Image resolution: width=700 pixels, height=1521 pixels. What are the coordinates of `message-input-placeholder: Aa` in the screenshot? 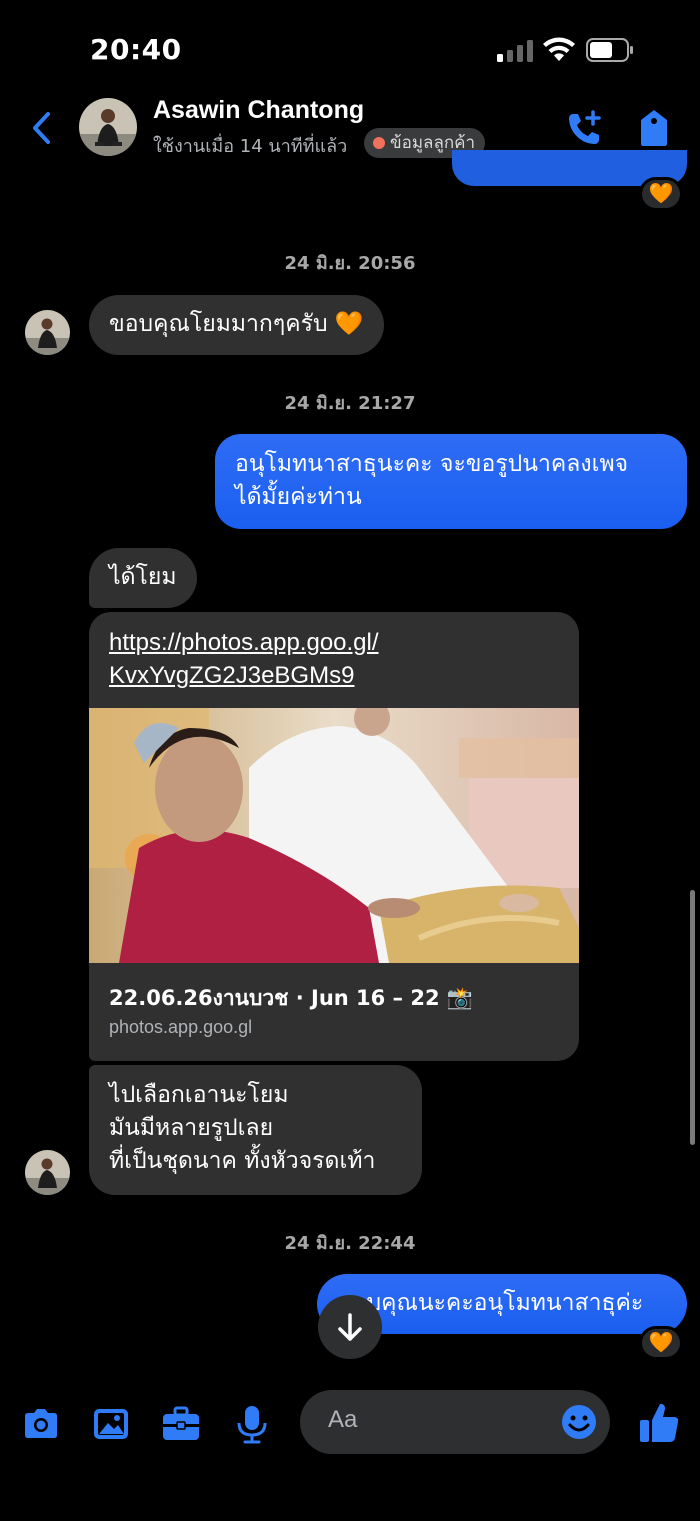 It's located at (343, 1419).